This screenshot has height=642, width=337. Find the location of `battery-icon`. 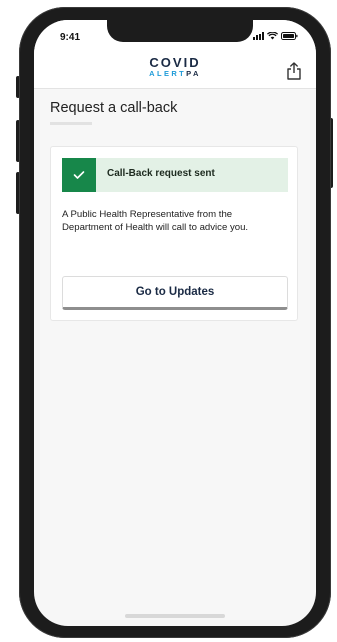

battery-icon is located at coordinates (289, 36).